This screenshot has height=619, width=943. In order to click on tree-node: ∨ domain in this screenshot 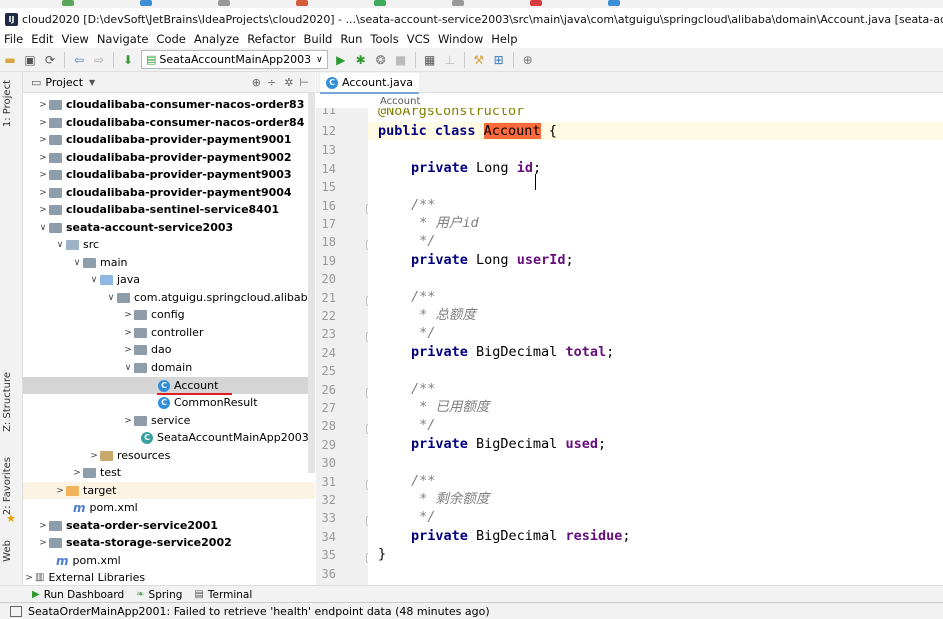, I will do `click(169, 367)`.